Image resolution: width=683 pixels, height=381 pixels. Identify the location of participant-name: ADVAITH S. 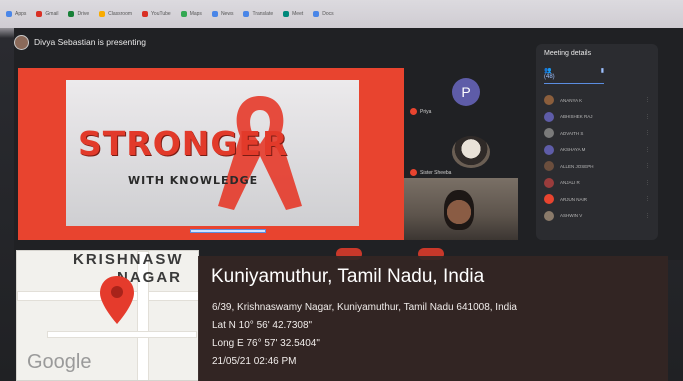
(572, 133).